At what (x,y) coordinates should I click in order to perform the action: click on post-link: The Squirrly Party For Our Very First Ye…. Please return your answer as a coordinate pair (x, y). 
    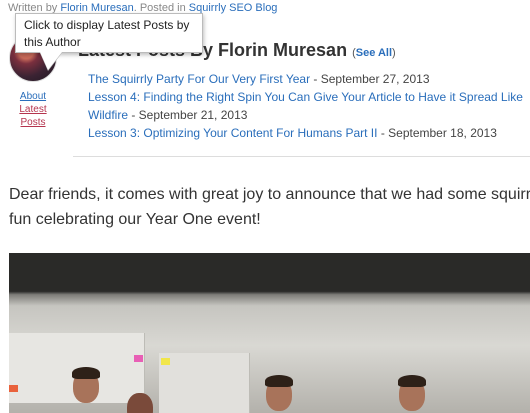
    Looking at the image, I should click on (199, 79).